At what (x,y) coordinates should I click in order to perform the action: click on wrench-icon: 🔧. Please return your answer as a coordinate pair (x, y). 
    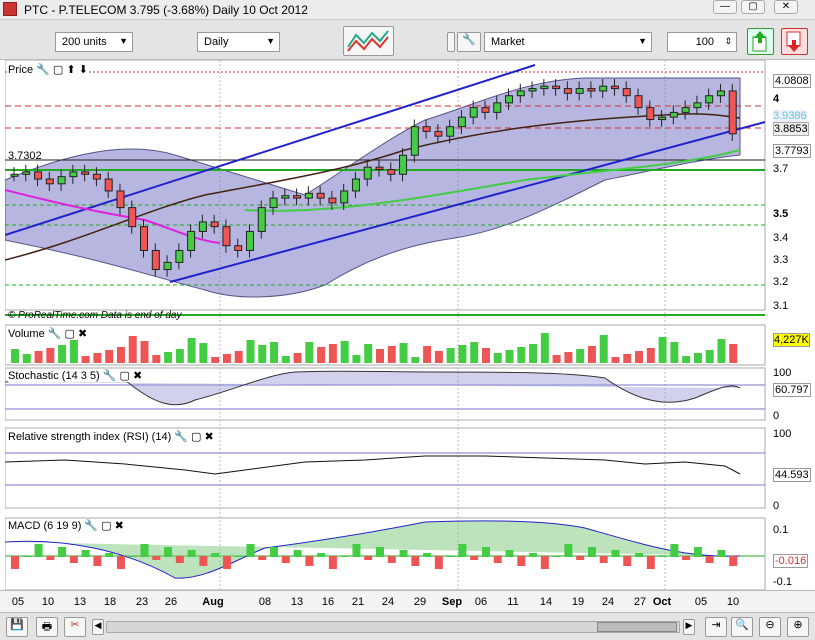
    Looking at the image, I should click on (469, 42).